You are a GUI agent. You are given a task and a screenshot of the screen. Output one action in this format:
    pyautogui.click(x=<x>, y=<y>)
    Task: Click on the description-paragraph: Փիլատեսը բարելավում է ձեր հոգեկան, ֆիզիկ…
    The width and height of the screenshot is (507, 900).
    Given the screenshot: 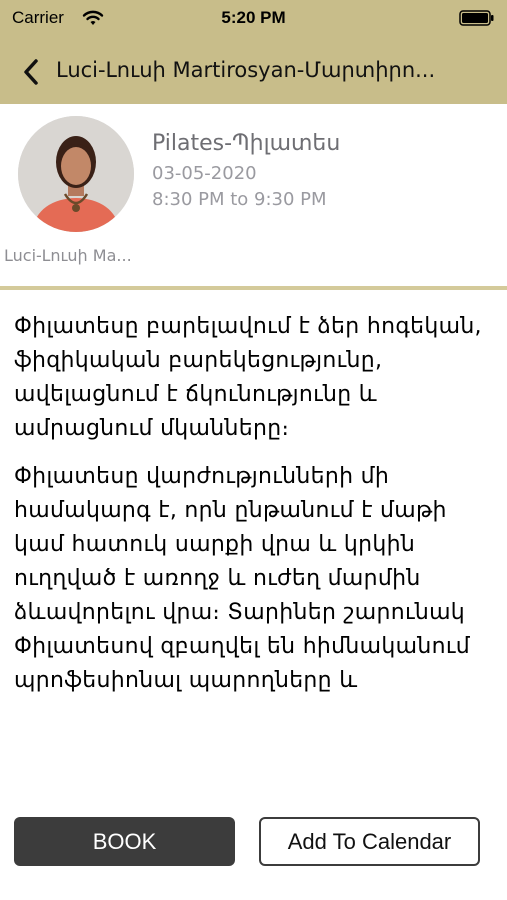 What is the action you would take?
    pyautogui.click(x=248, y=377)
    